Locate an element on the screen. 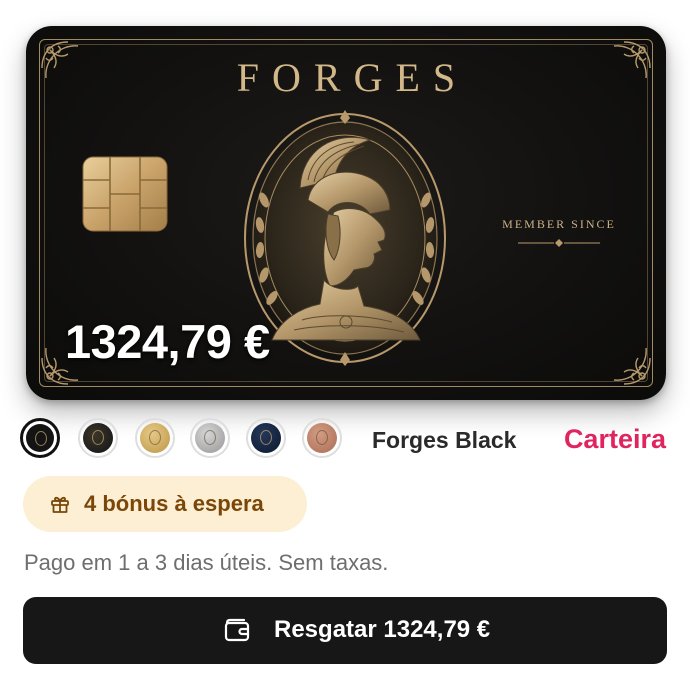 This screenshot has height=688, width=690. wallet-icon is located at coordinates (237, 630).